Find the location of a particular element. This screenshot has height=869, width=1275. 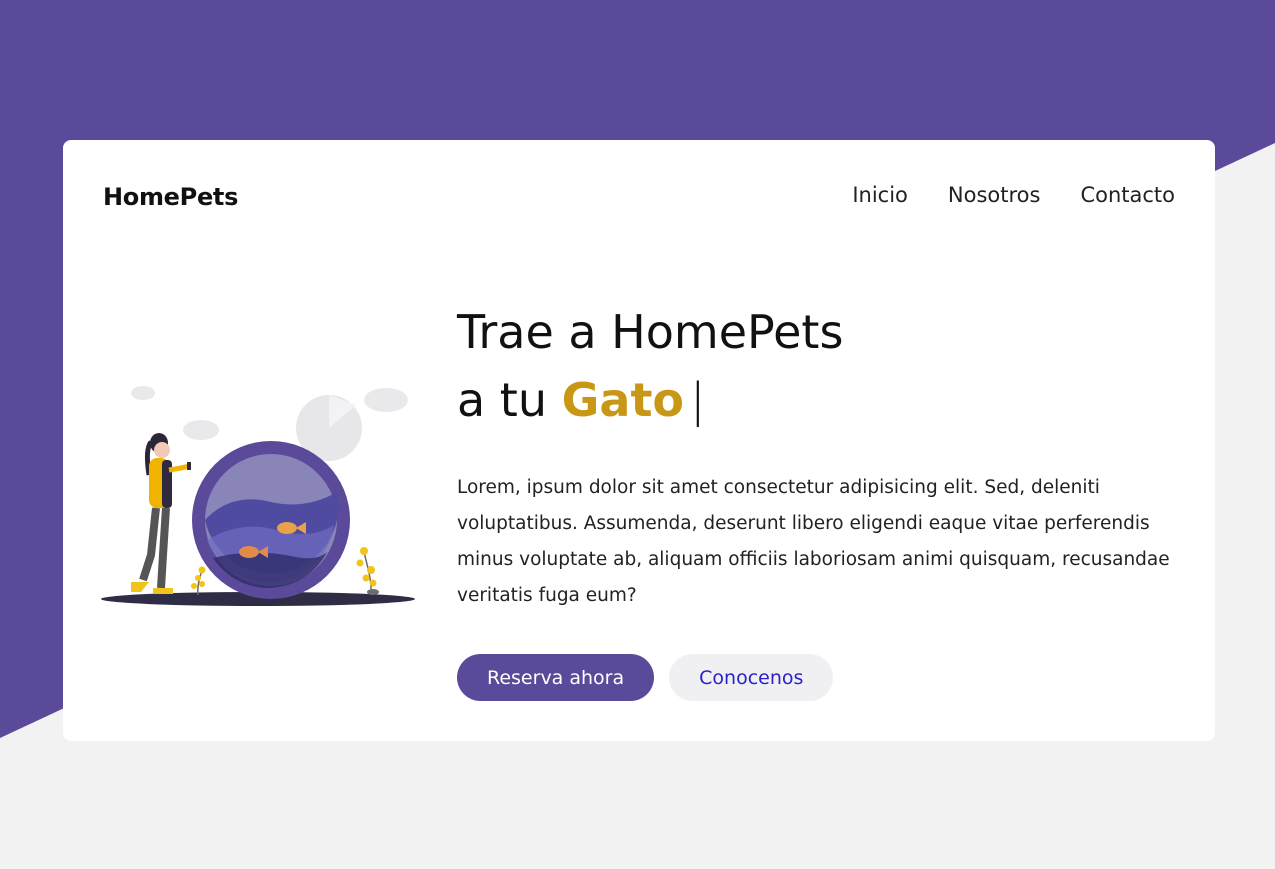

reserve-now-button: Reserva ahora is located at coordinates (556, 677).